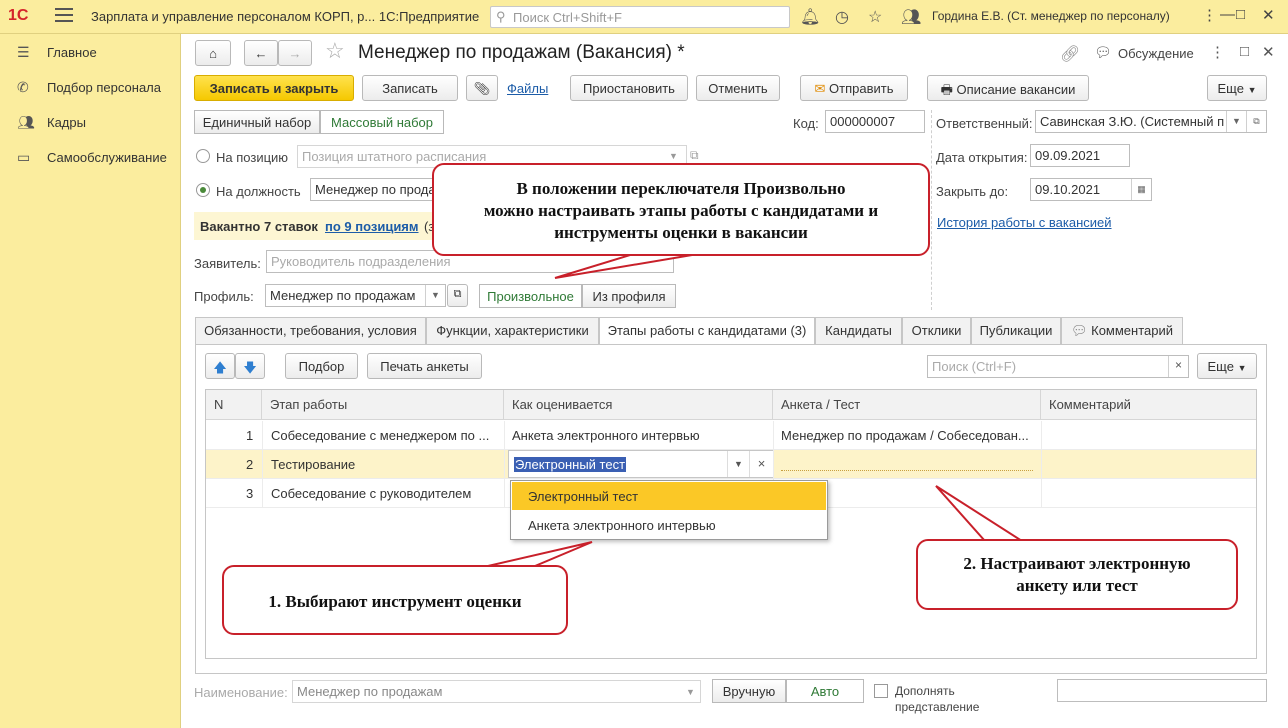 This screenshot has height=728, width=1288. I want to click on callout-two-pointer, so click(980, 513).